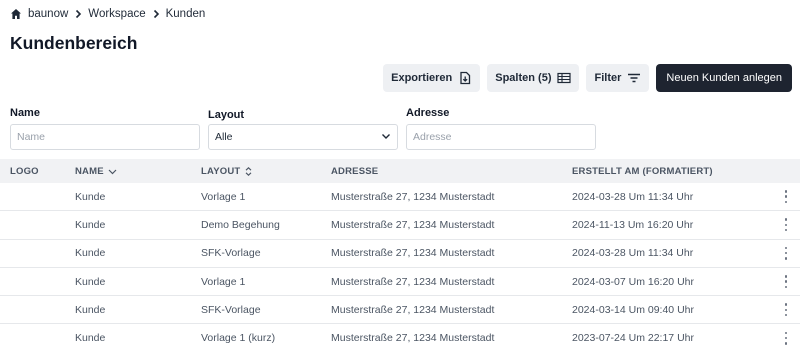 This screenshot has width=800, height=352. Describe the element at coordinates (465, 78) in the screenshot. I see `file-export-icon` at that location.